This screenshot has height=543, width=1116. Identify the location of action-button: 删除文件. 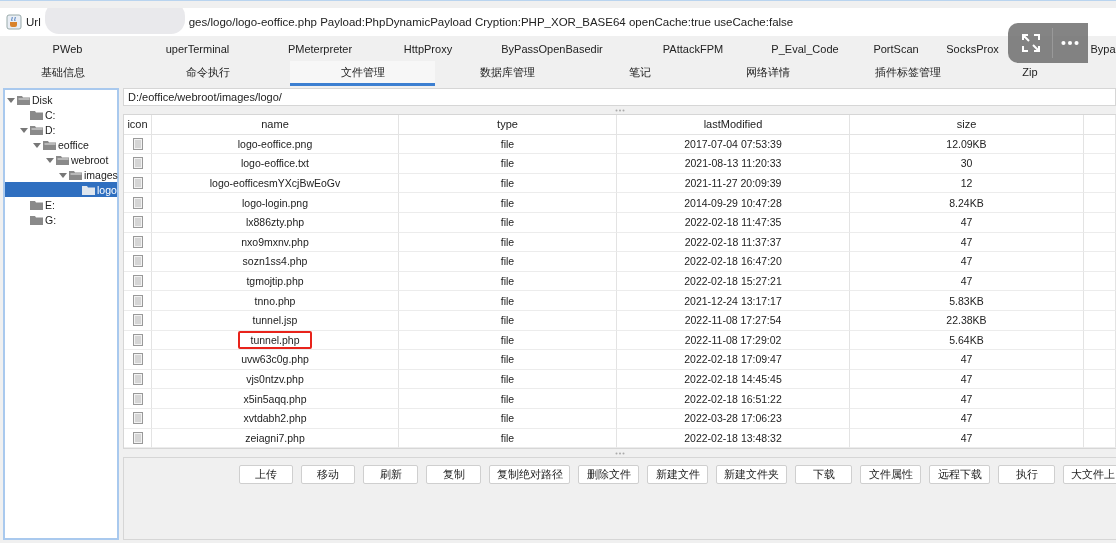
(608, 475).